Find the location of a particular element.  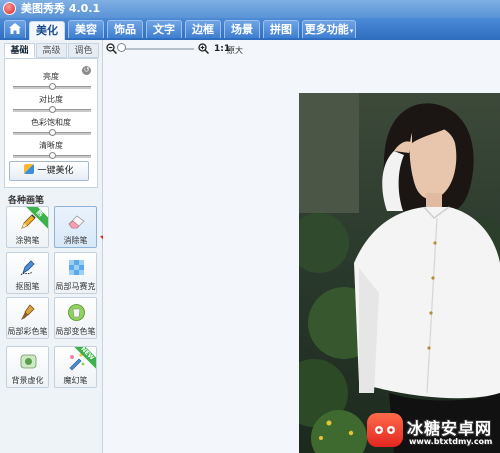

sharpness-slider is located at coordinates (52, 155).